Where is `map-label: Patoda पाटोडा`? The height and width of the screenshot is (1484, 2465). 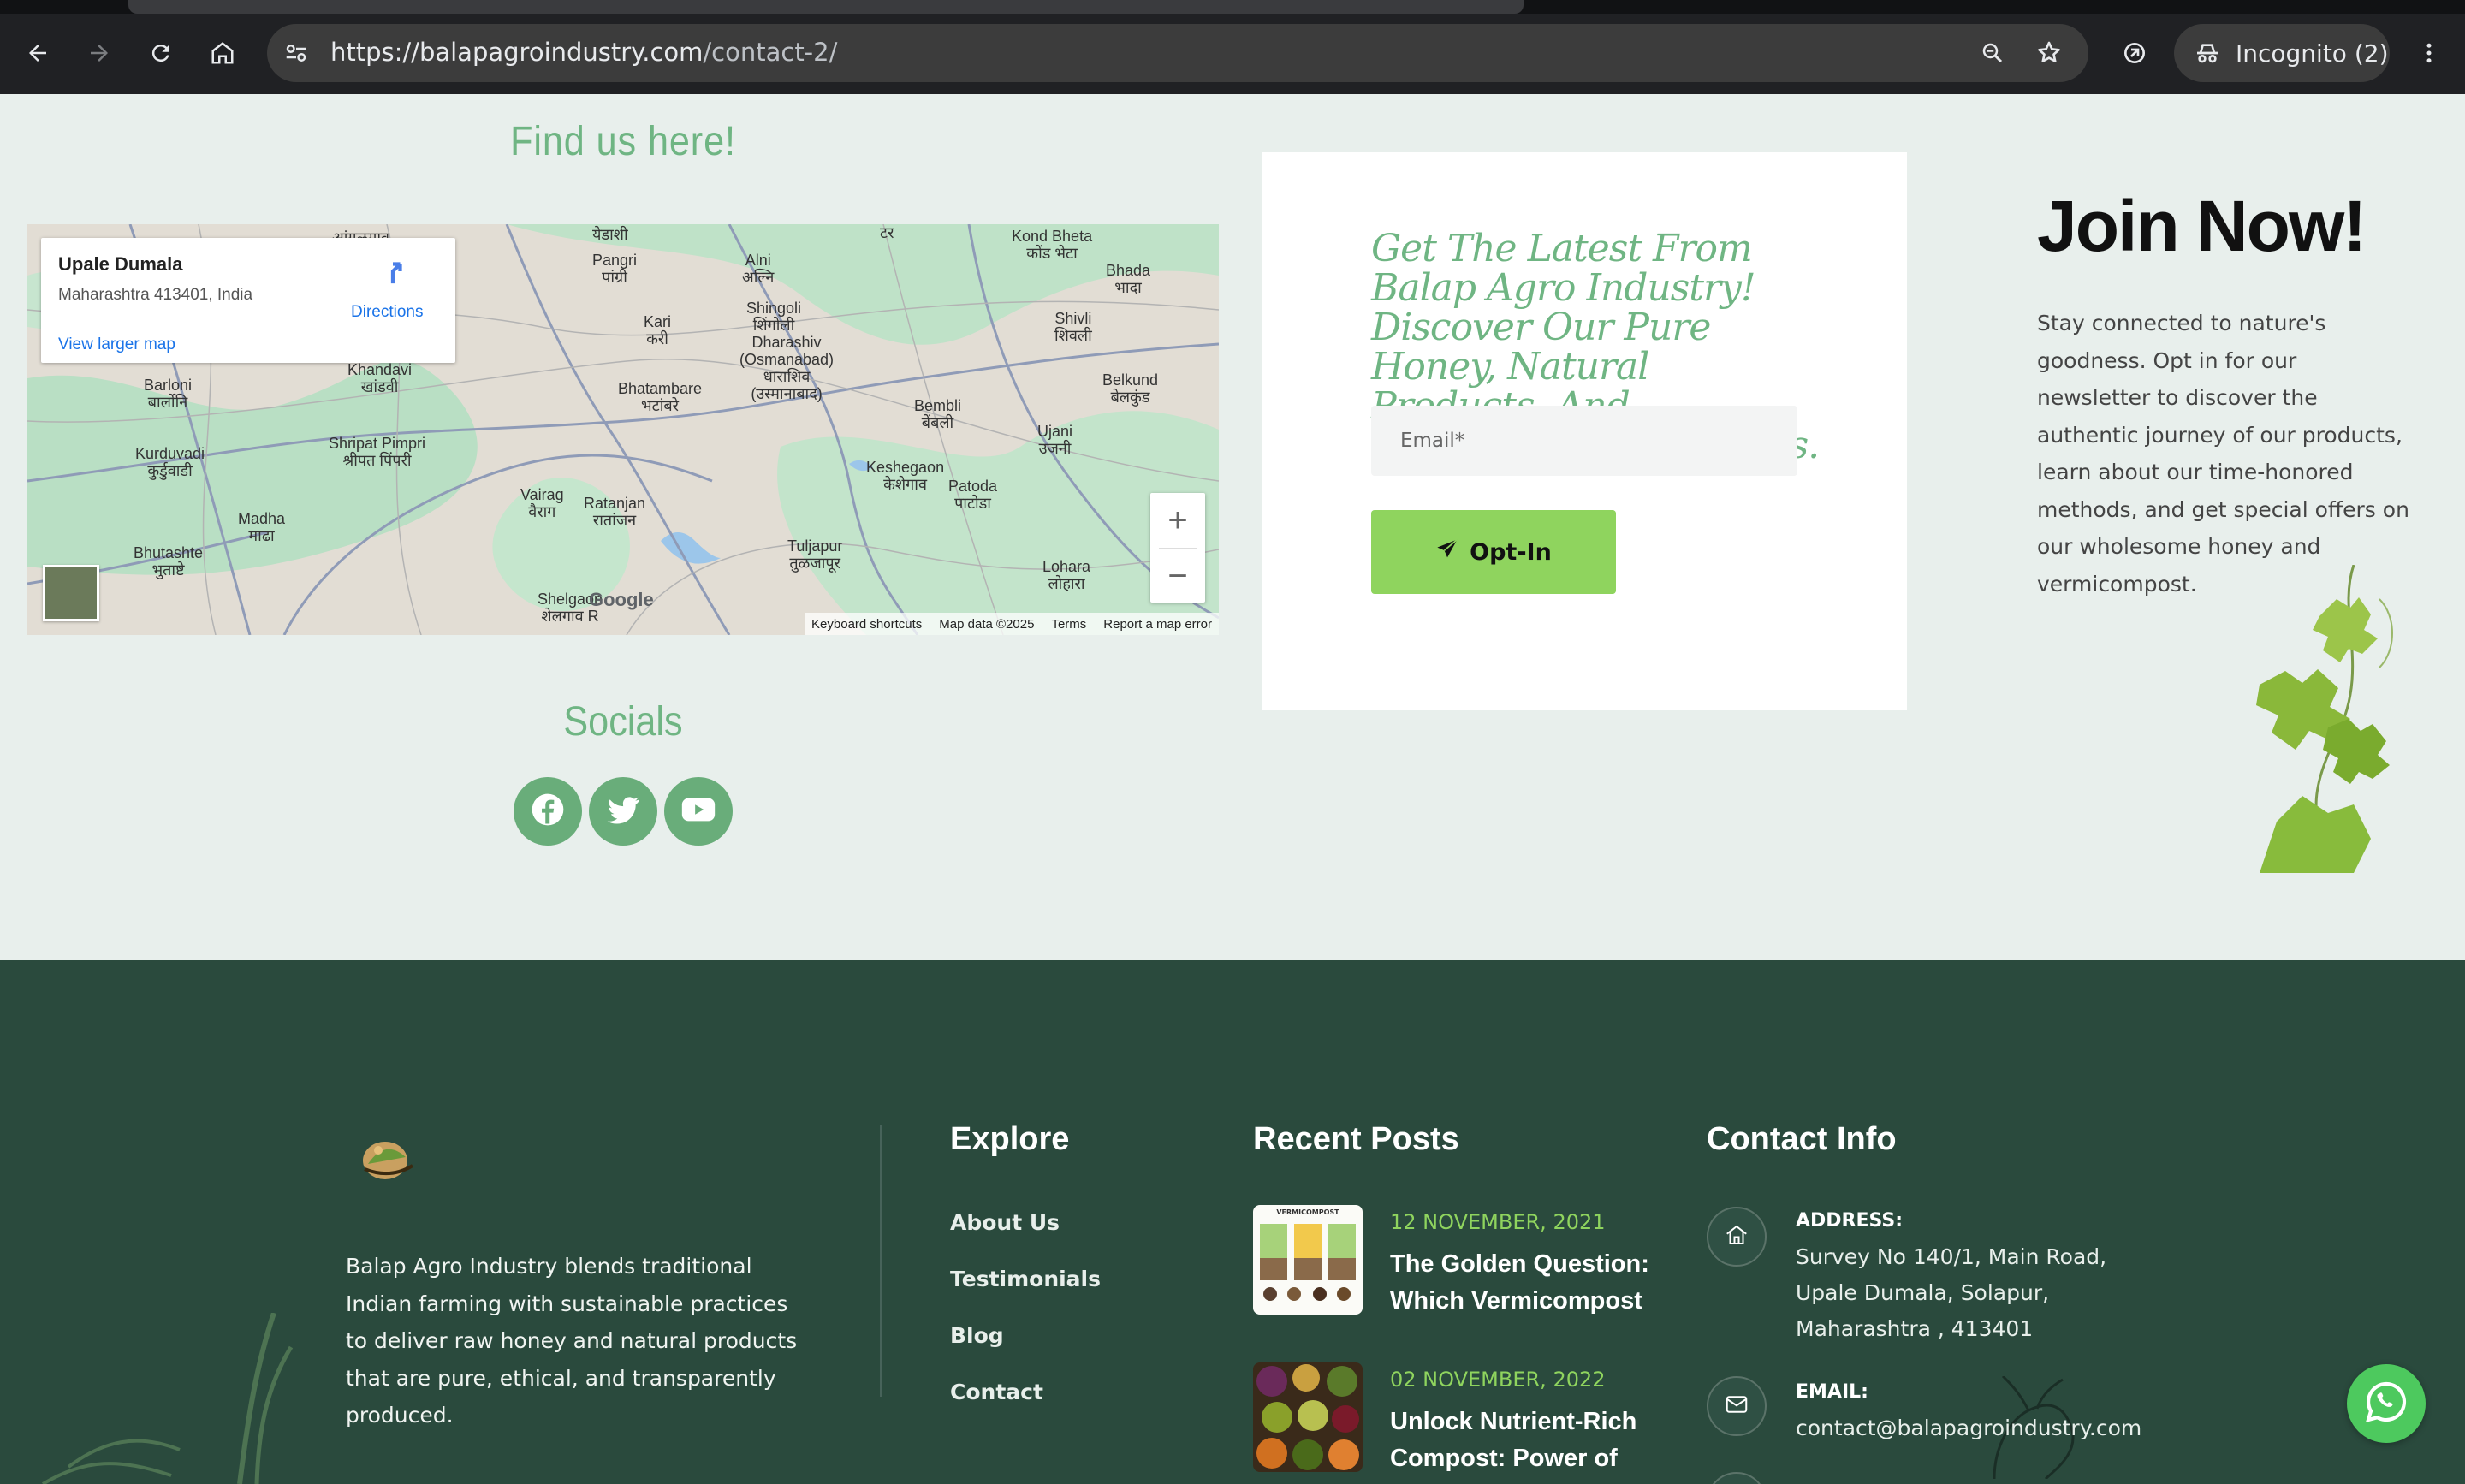 map-label: Patoda पाटोडा is located at coordinates (973, 495).